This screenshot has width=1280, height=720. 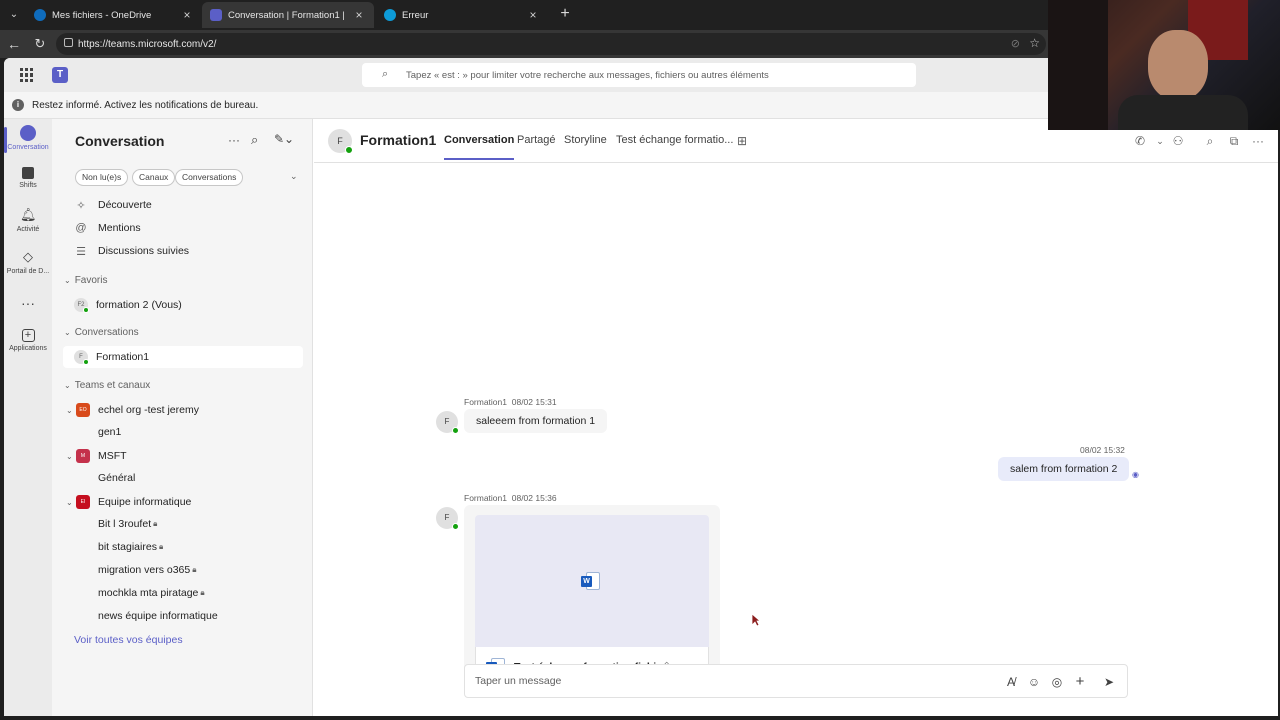 I want to click on section-conversations: ⌄ Conversations, so click(x=101, y=332).